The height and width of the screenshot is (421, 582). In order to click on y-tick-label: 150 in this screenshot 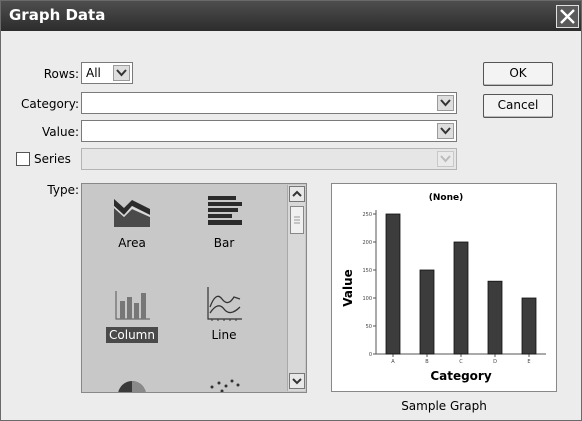, I will do `click(367, 271)`.